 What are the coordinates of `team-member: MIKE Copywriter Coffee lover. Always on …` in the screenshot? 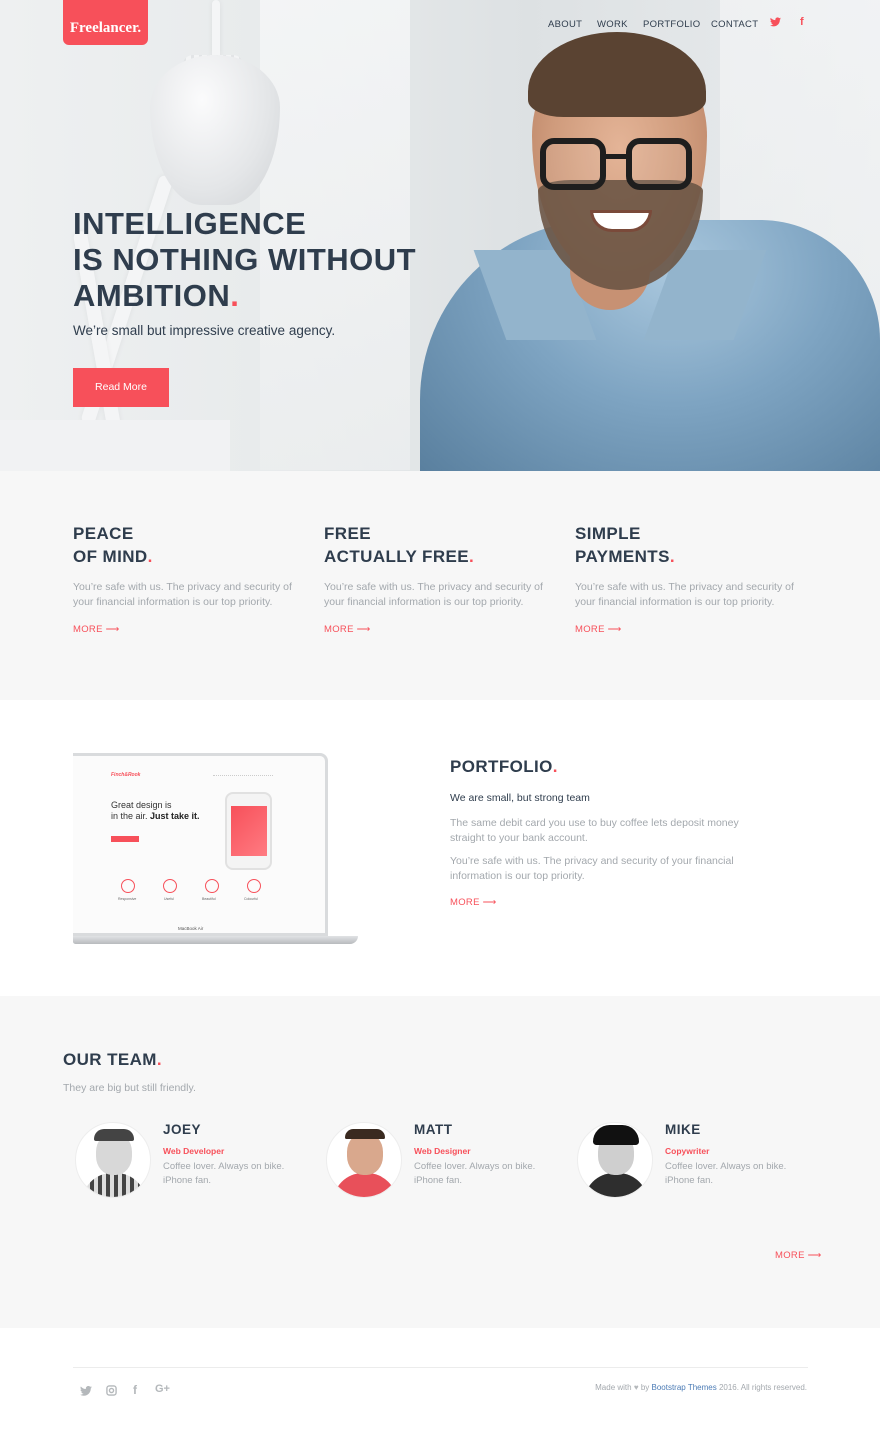 It's located at (702, 1162).